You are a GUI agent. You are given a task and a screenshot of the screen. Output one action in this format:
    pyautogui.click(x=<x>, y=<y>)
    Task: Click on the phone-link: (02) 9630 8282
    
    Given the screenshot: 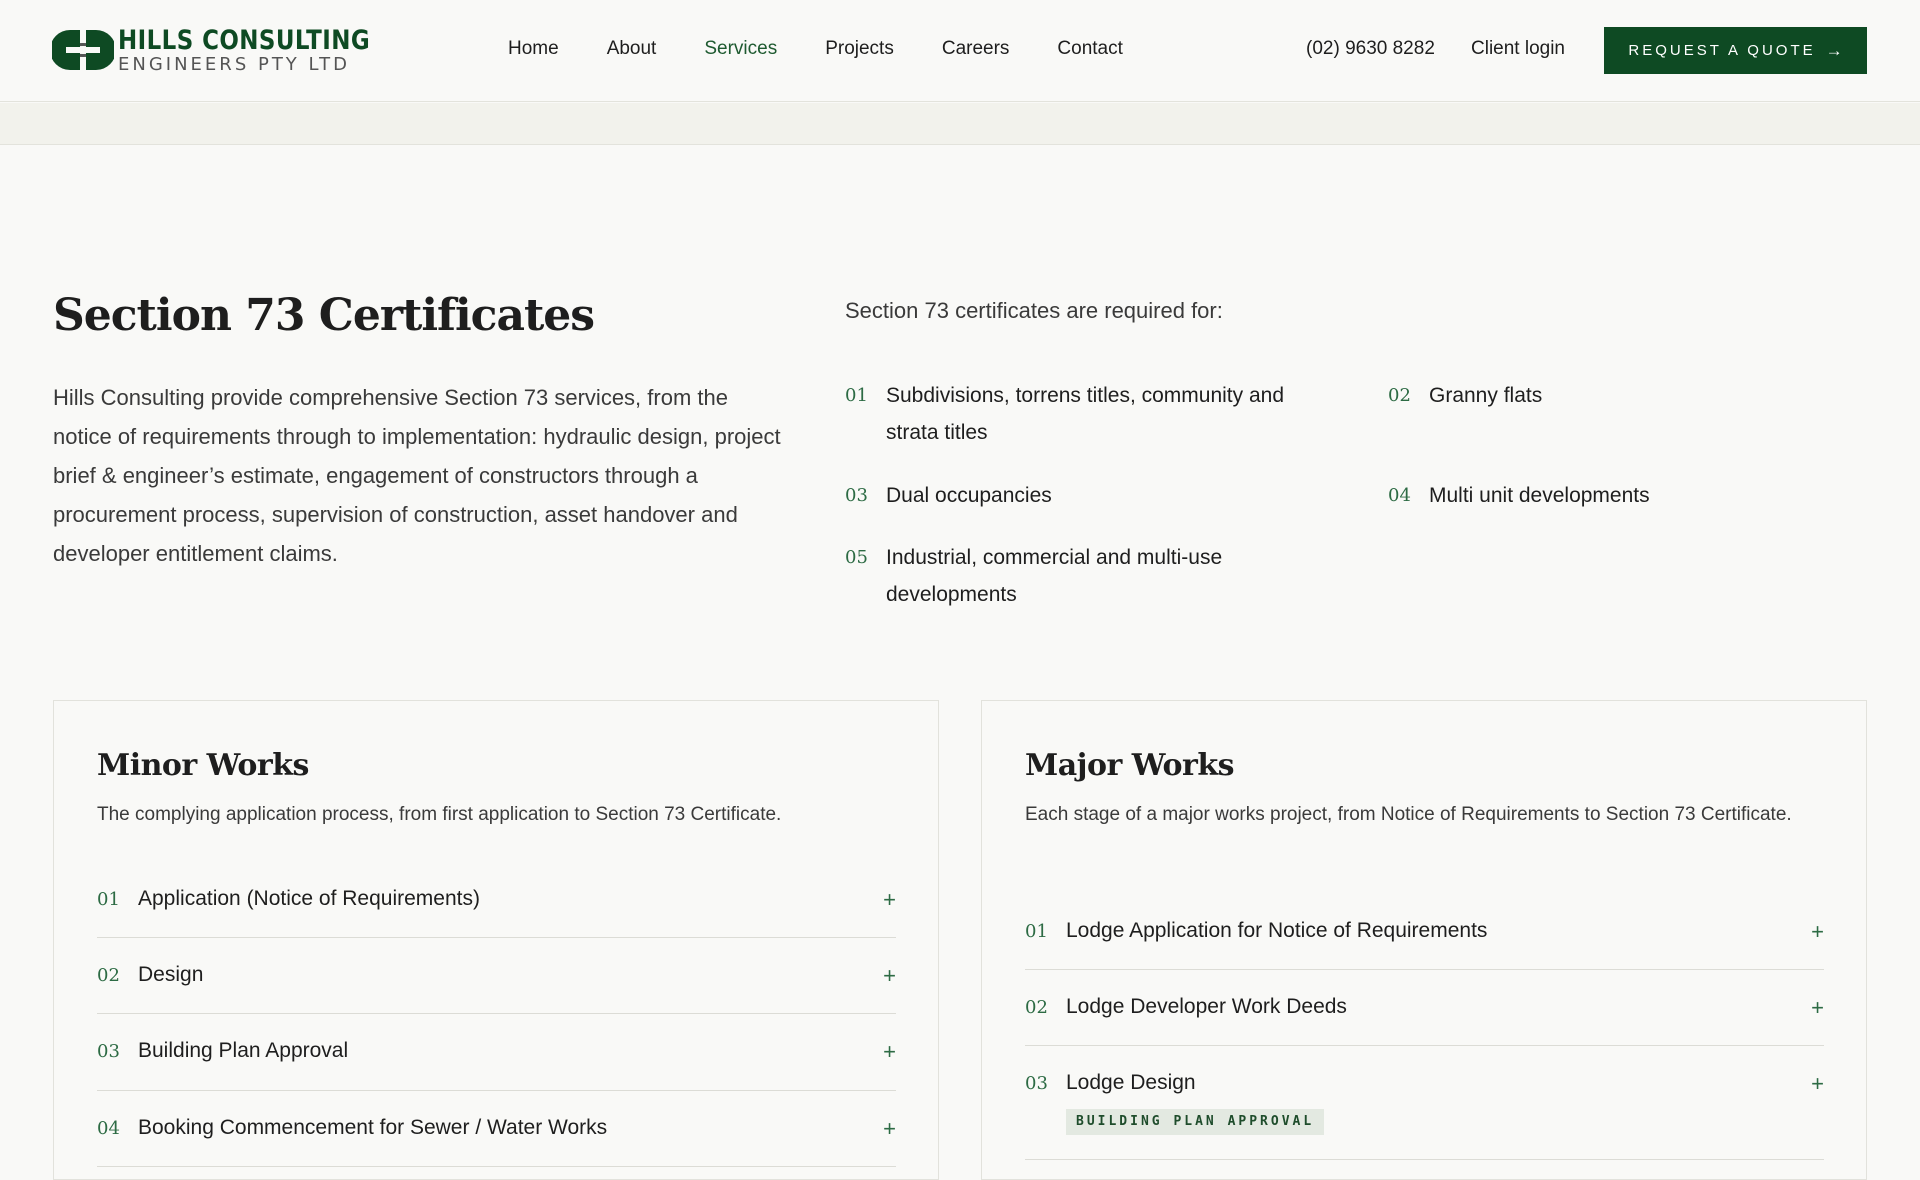 What is the action you would take?
    pyautogui.click(x=1370, y=49)
    